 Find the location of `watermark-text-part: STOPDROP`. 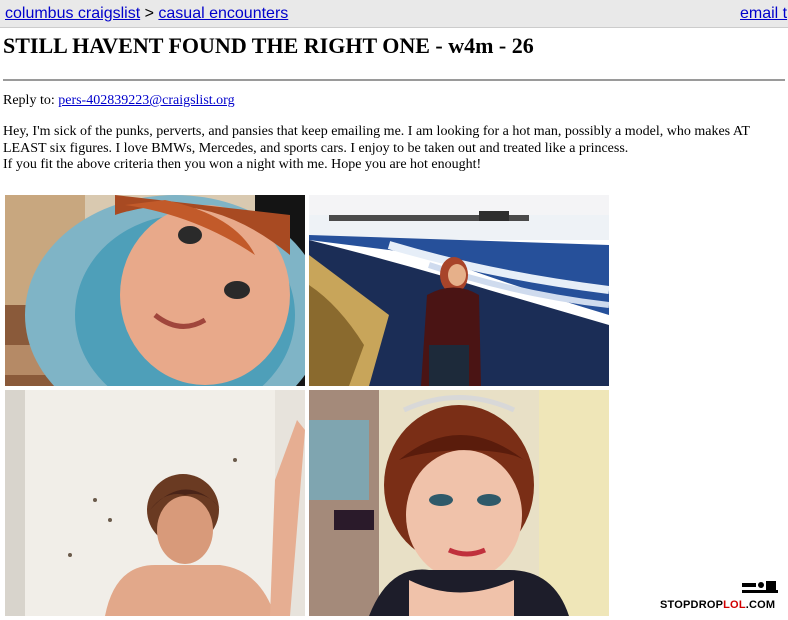

watermark-text-part: STOPDROP is located at coordinates (692, 605).